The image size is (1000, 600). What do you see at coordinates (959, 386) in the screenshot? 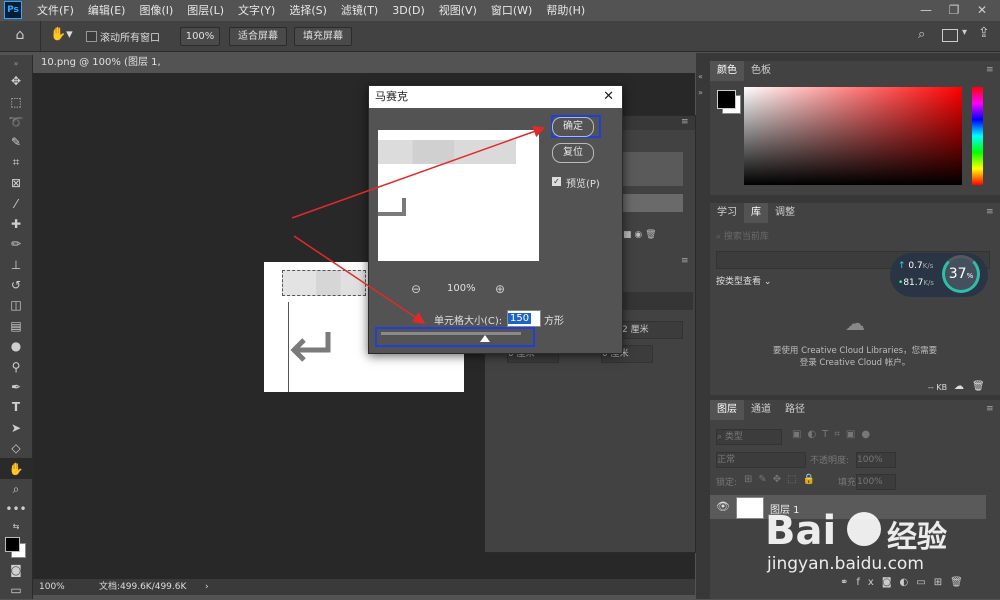
I see `cloud-sync-icon: ☁` at bounding box center [959, 386].